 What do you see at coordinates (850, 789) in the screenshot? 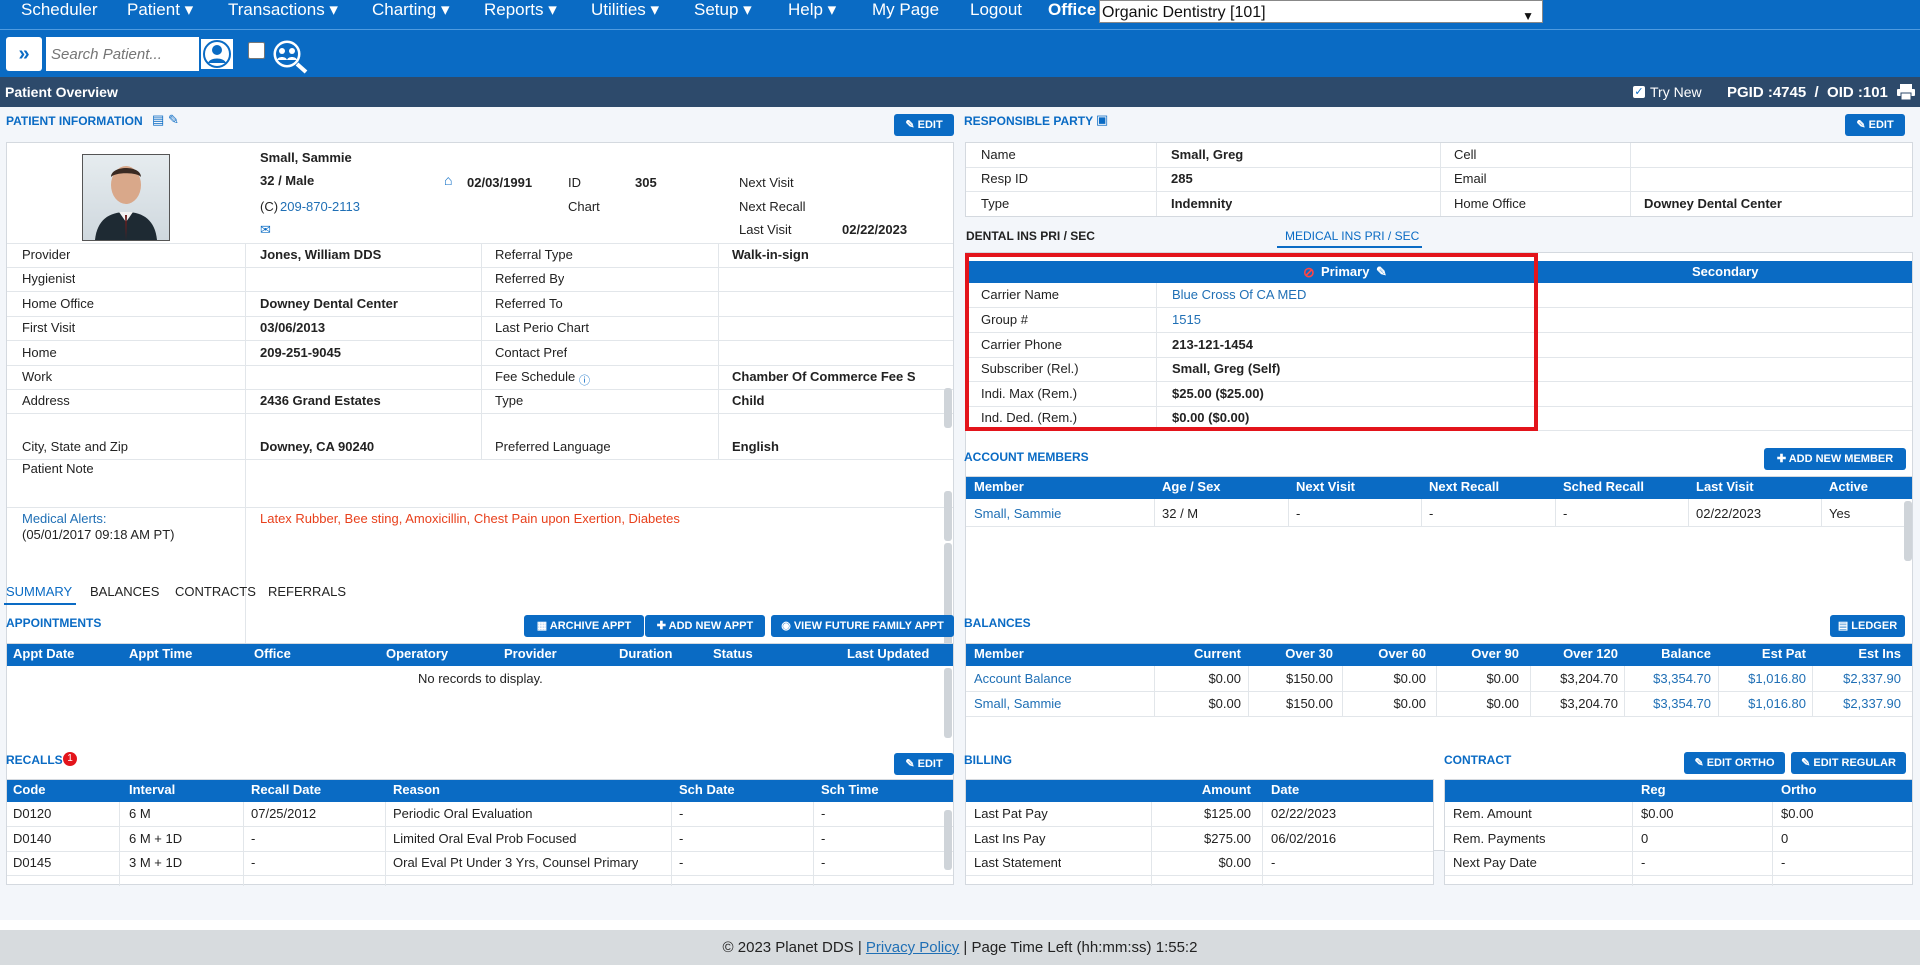
I see `recall-header-5: Sch Time` at bounding box center [850, 789].